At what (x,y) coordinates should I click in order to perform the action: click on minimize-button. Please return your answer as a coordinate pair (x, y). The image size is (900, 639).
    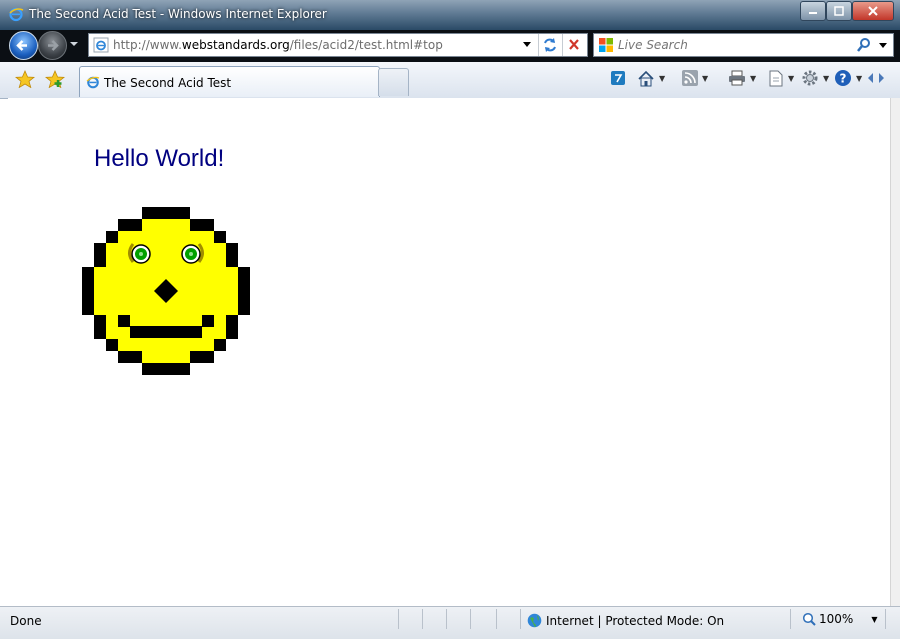
    Looking at the image, I should click on (813, 11).